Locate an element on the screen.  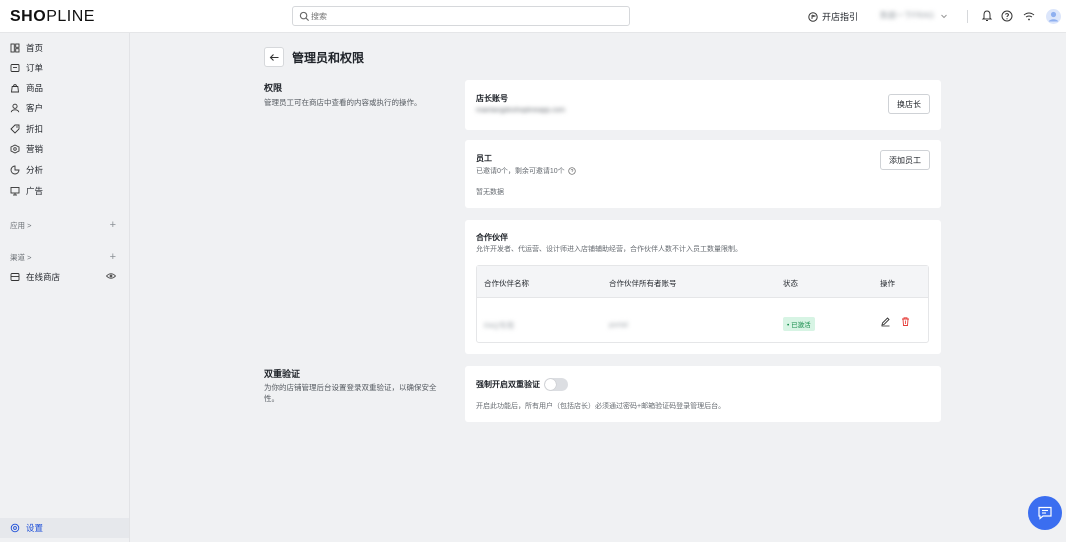
sidebar-item-customers: 客户 is located at coordinates (26, 108).